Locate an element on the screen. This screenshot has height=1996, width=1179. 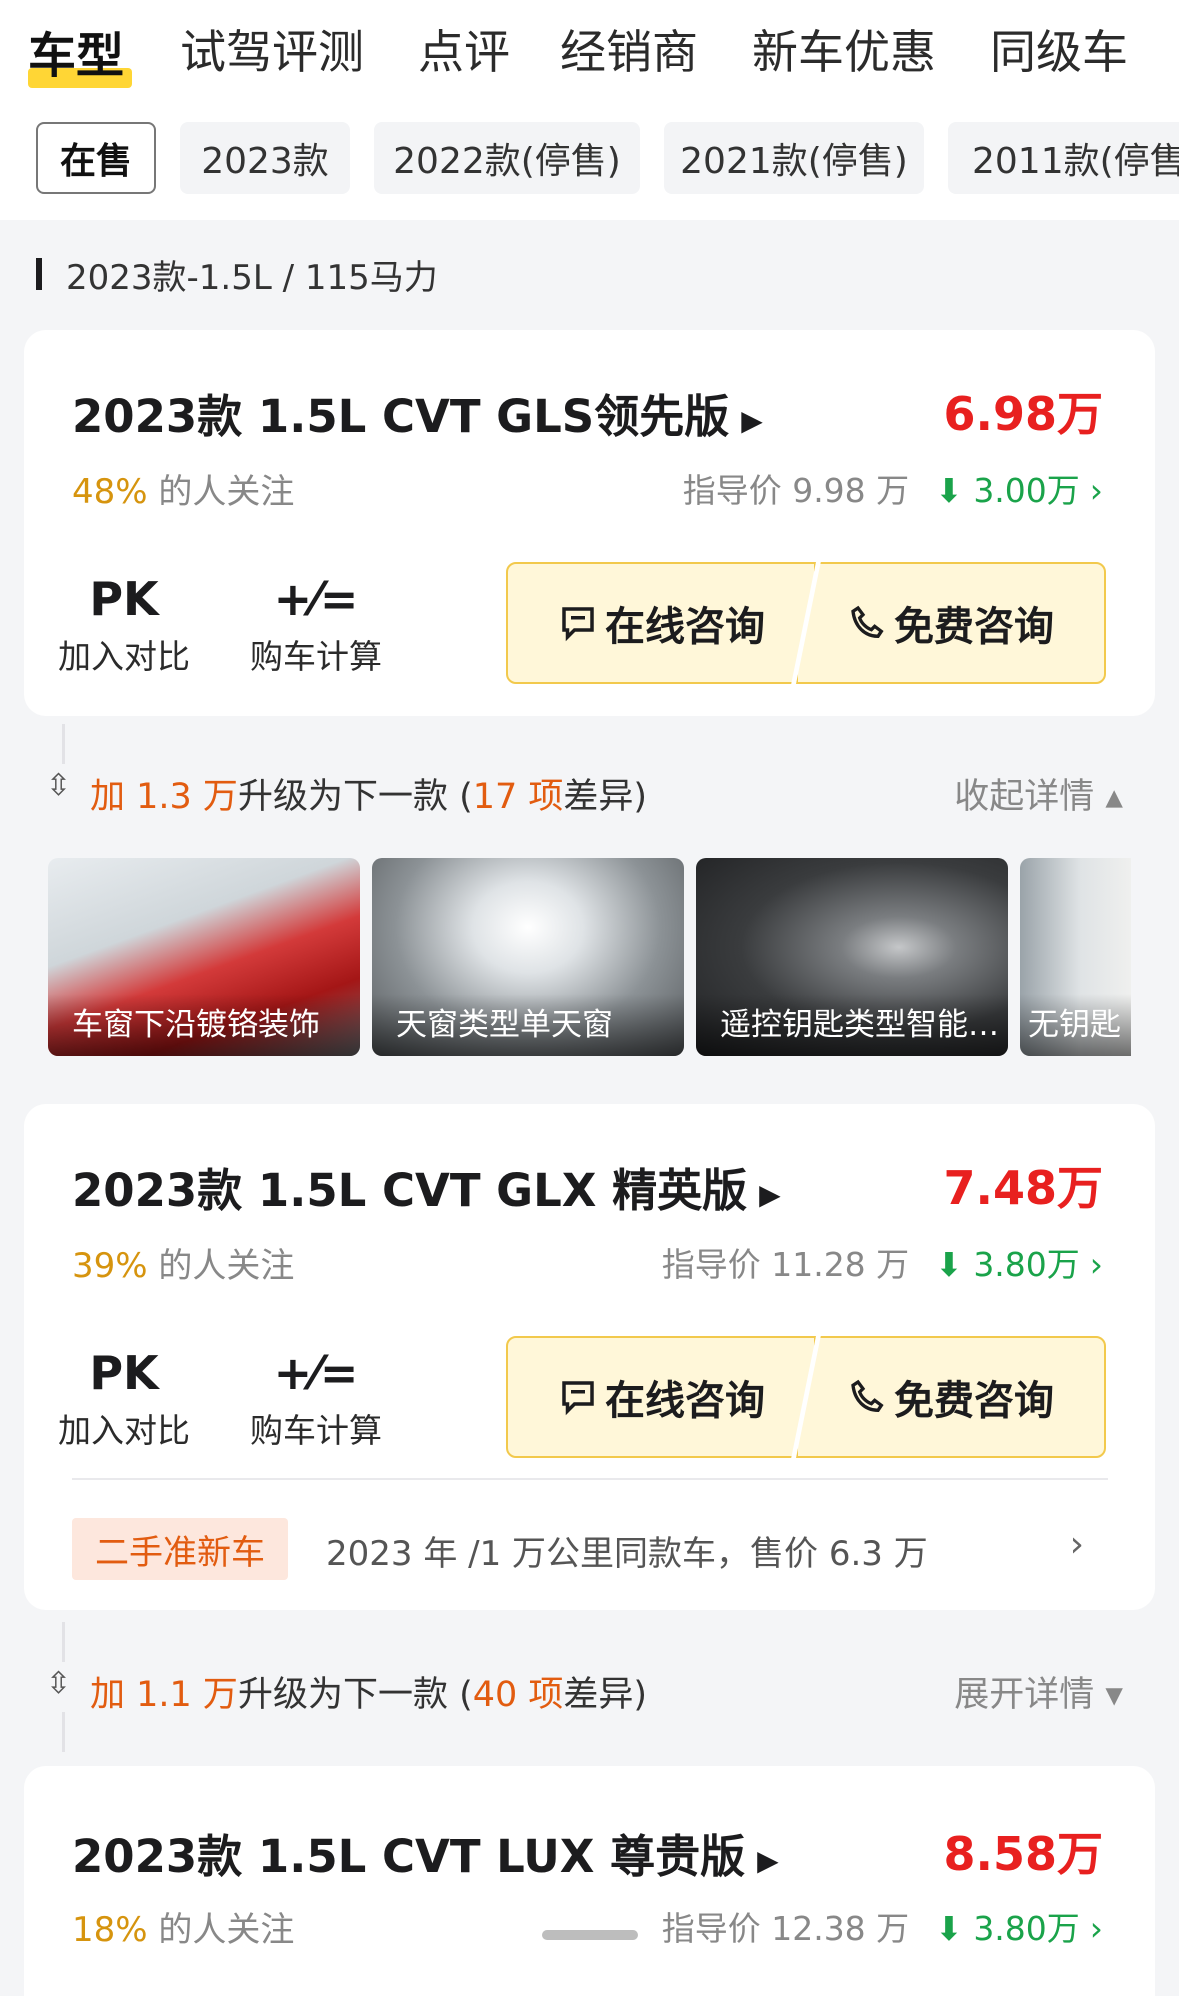
card-divider is located at coordinates (590, 1479).